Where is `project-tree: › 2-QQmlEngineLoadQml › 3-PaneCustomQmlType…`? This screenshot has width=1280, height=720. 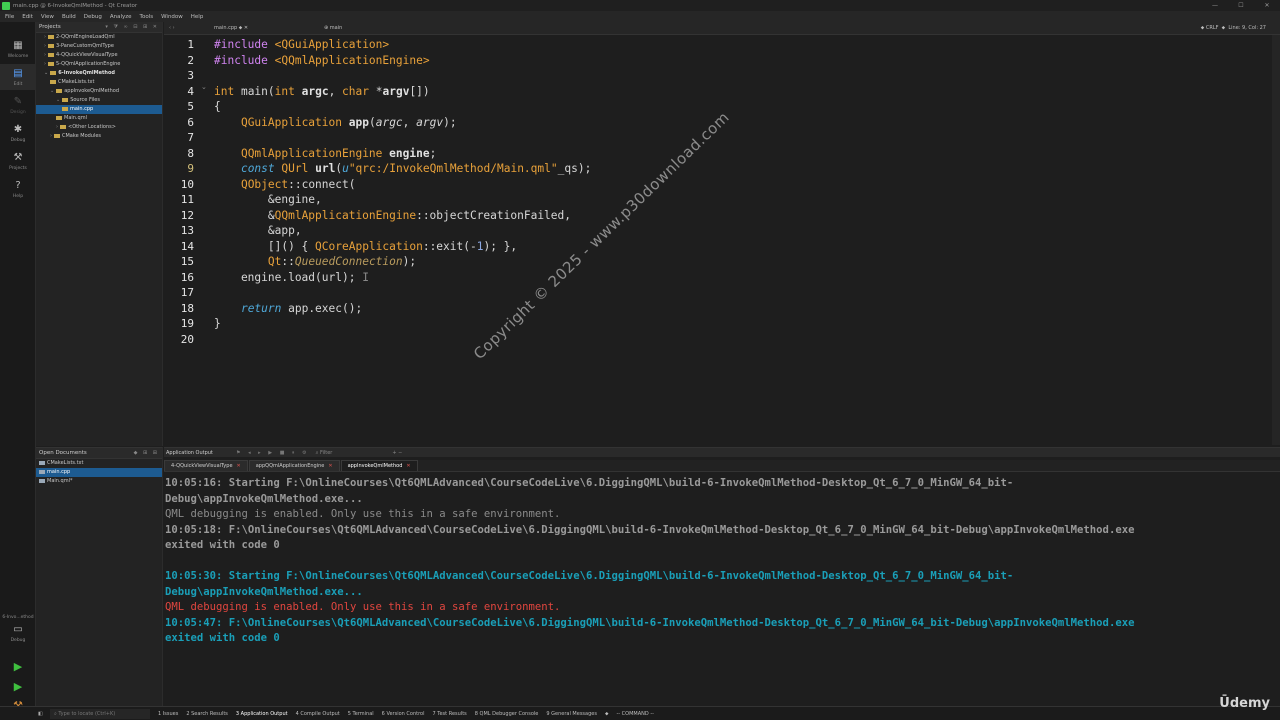
project-tree: › 2-QQmlEngineLoadQml › 3-PaneCustomQmlType… is located at coordinates (99, 87).